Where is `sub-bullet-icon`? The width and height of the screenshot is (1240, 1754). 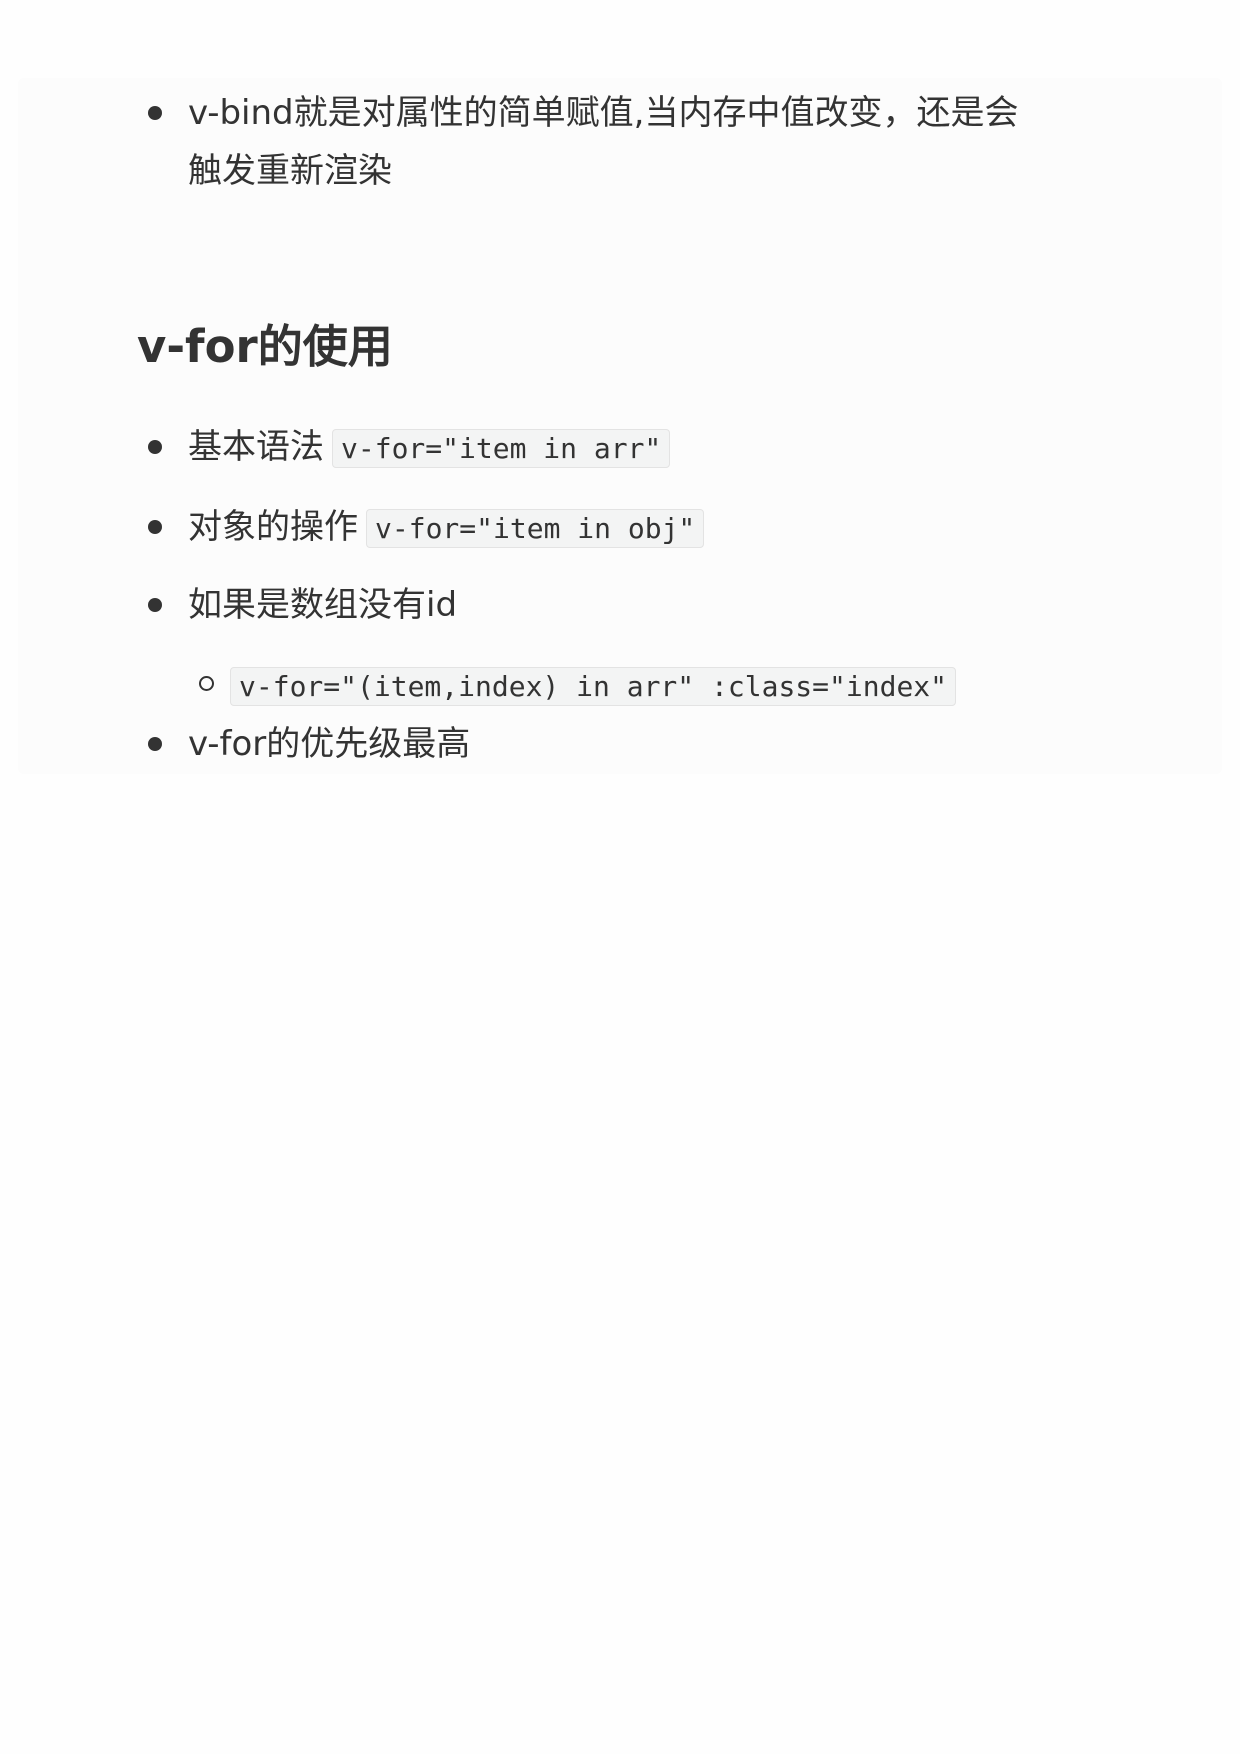 sub-bullet-icon is located at coordinates (206, 683).